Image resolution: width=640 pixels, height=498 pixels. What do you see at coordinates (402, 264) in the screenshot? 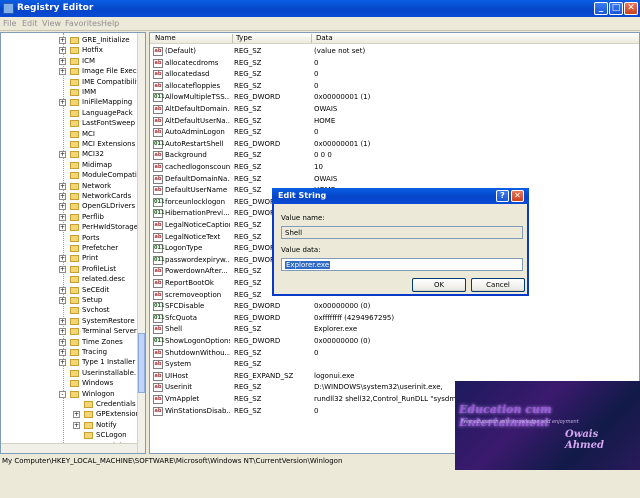
I see `value-data-input: Explorer.exe` at bounding box center [402, 264].